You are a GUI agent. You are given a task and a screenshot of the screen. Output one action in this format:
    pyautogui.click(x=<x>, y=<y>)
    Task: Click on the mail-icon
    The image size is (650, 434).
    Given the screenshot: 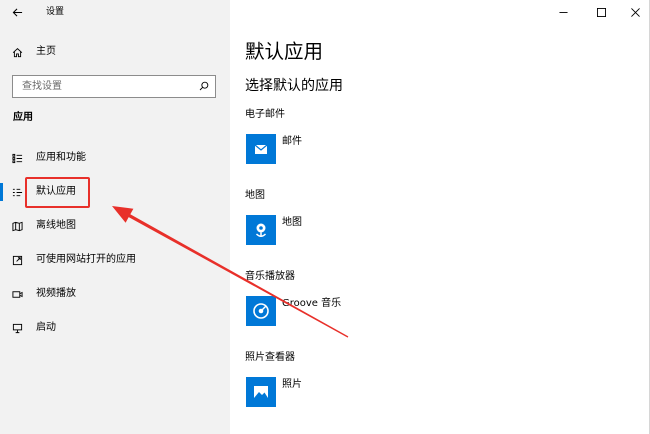 What is the action you would take?
    pyautogui.click(x=261, y=149)
    